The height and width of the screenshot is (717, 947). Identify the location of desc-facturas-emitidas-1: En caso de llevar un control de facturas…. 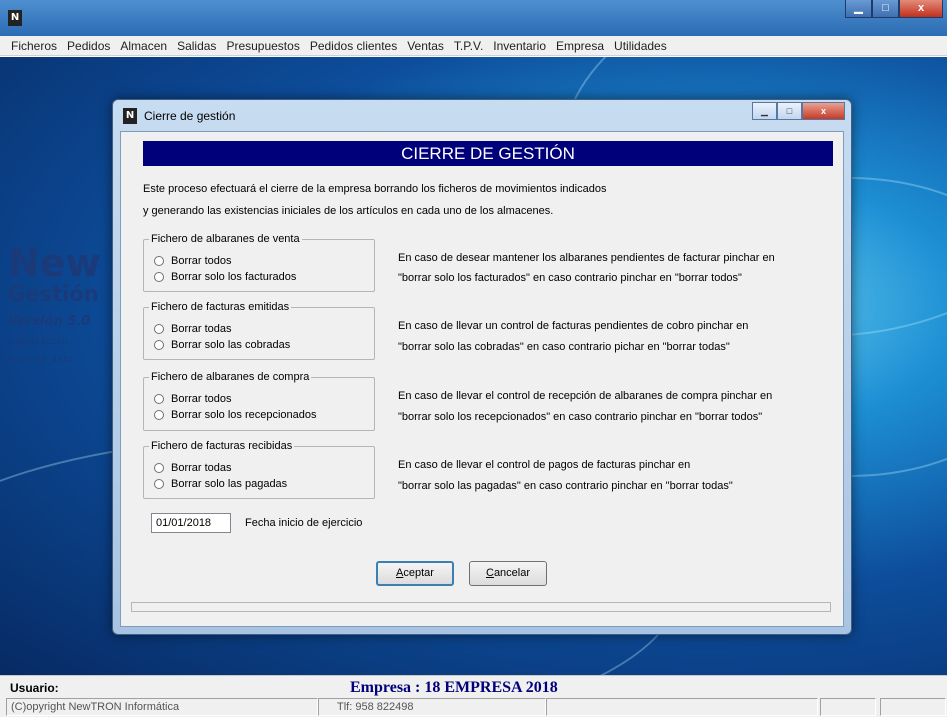
(573, 326).